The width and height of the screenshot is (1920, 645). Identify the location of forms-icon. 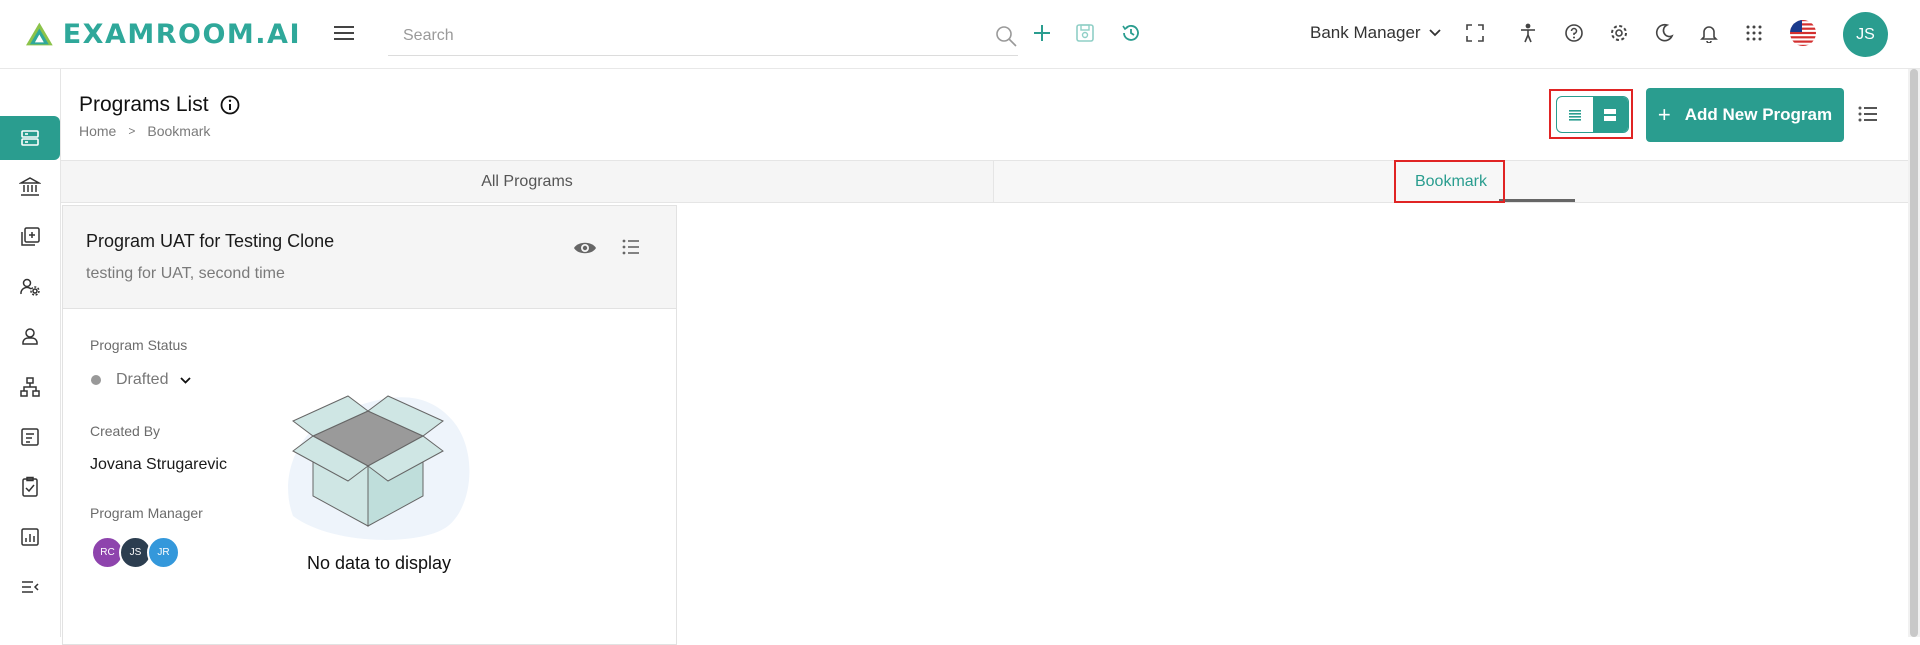
(30, 437).